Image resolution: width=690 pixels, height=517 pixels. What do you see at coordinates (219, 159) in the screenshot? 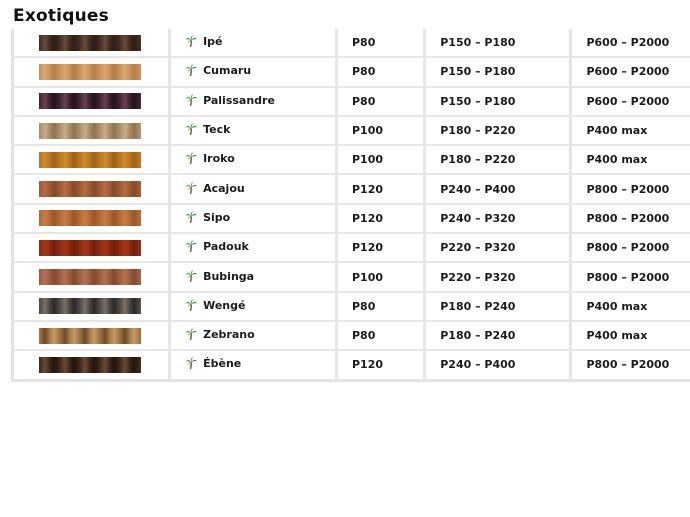
I see `wood-name: Iroko` at bounding box center [219, 159].